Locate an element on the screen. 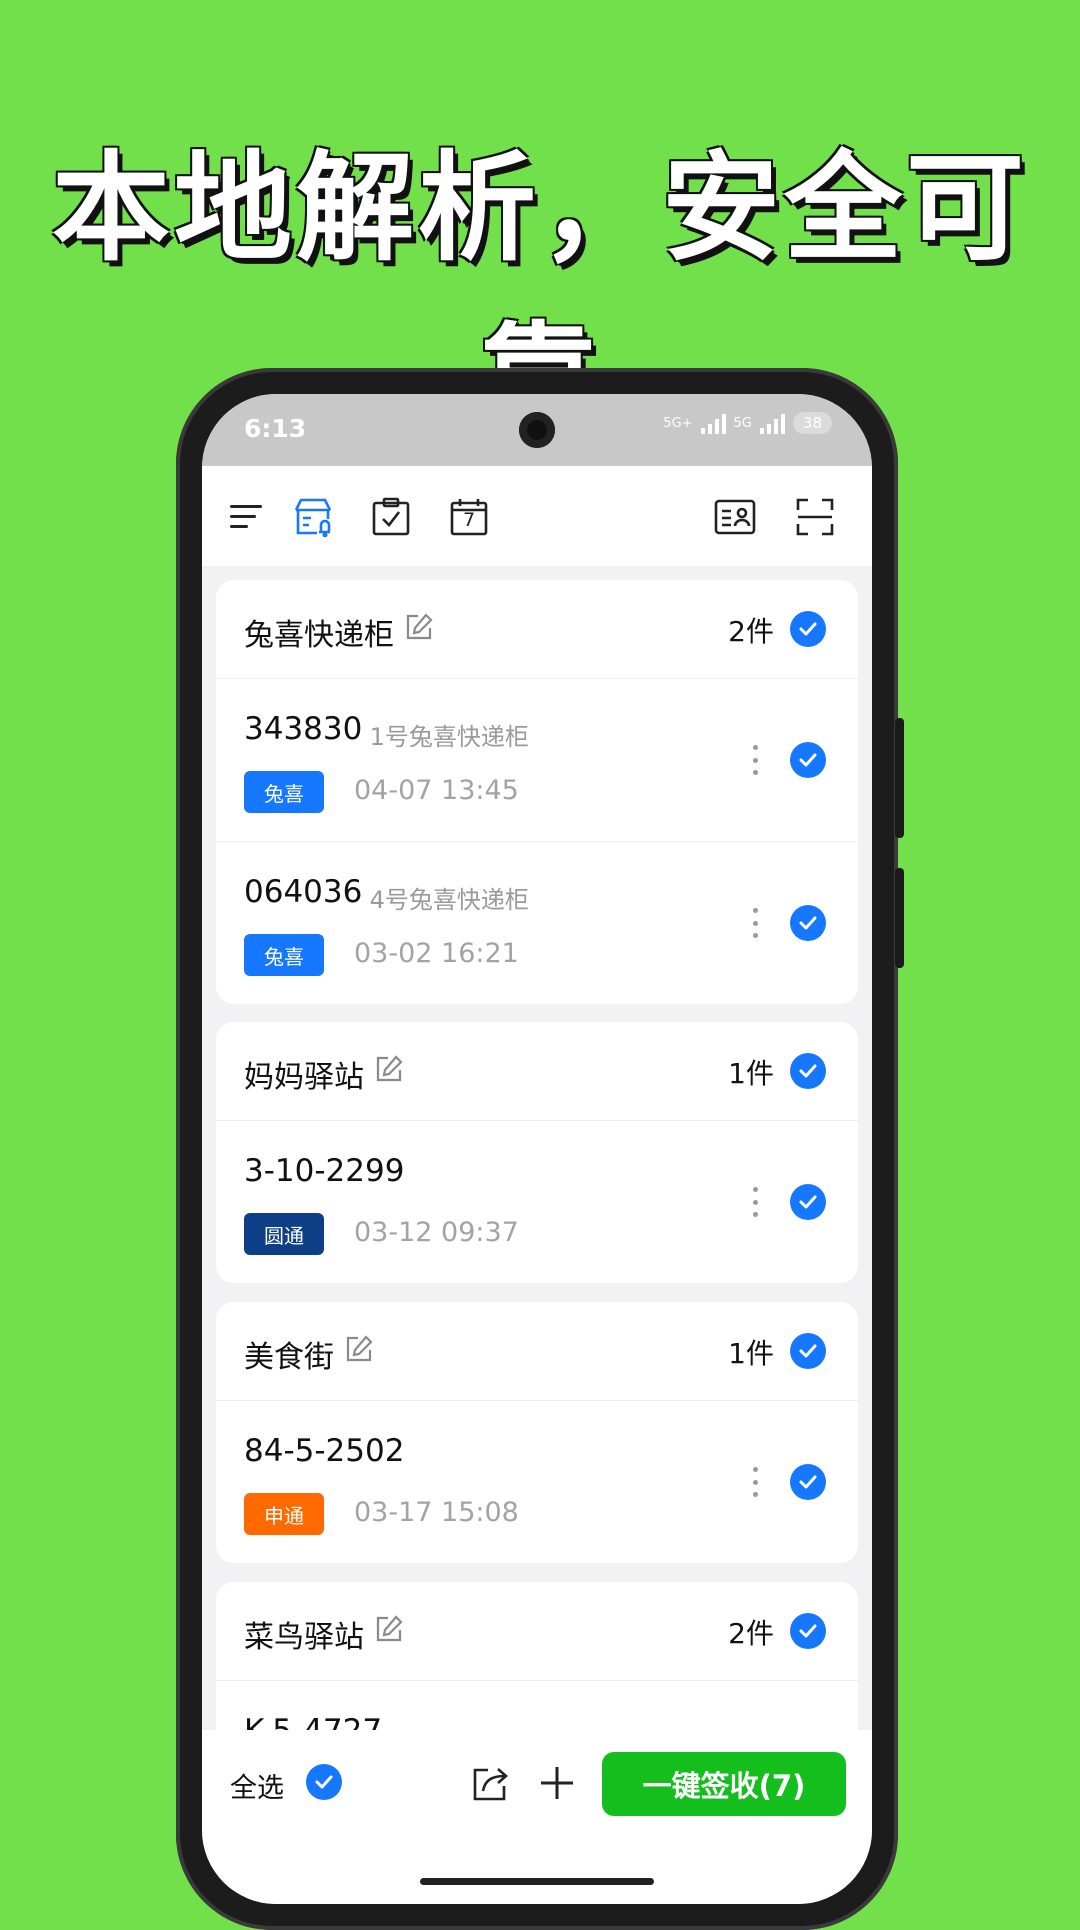  group-name: 妈妈驿站 is located at coordinates (304, 1077).